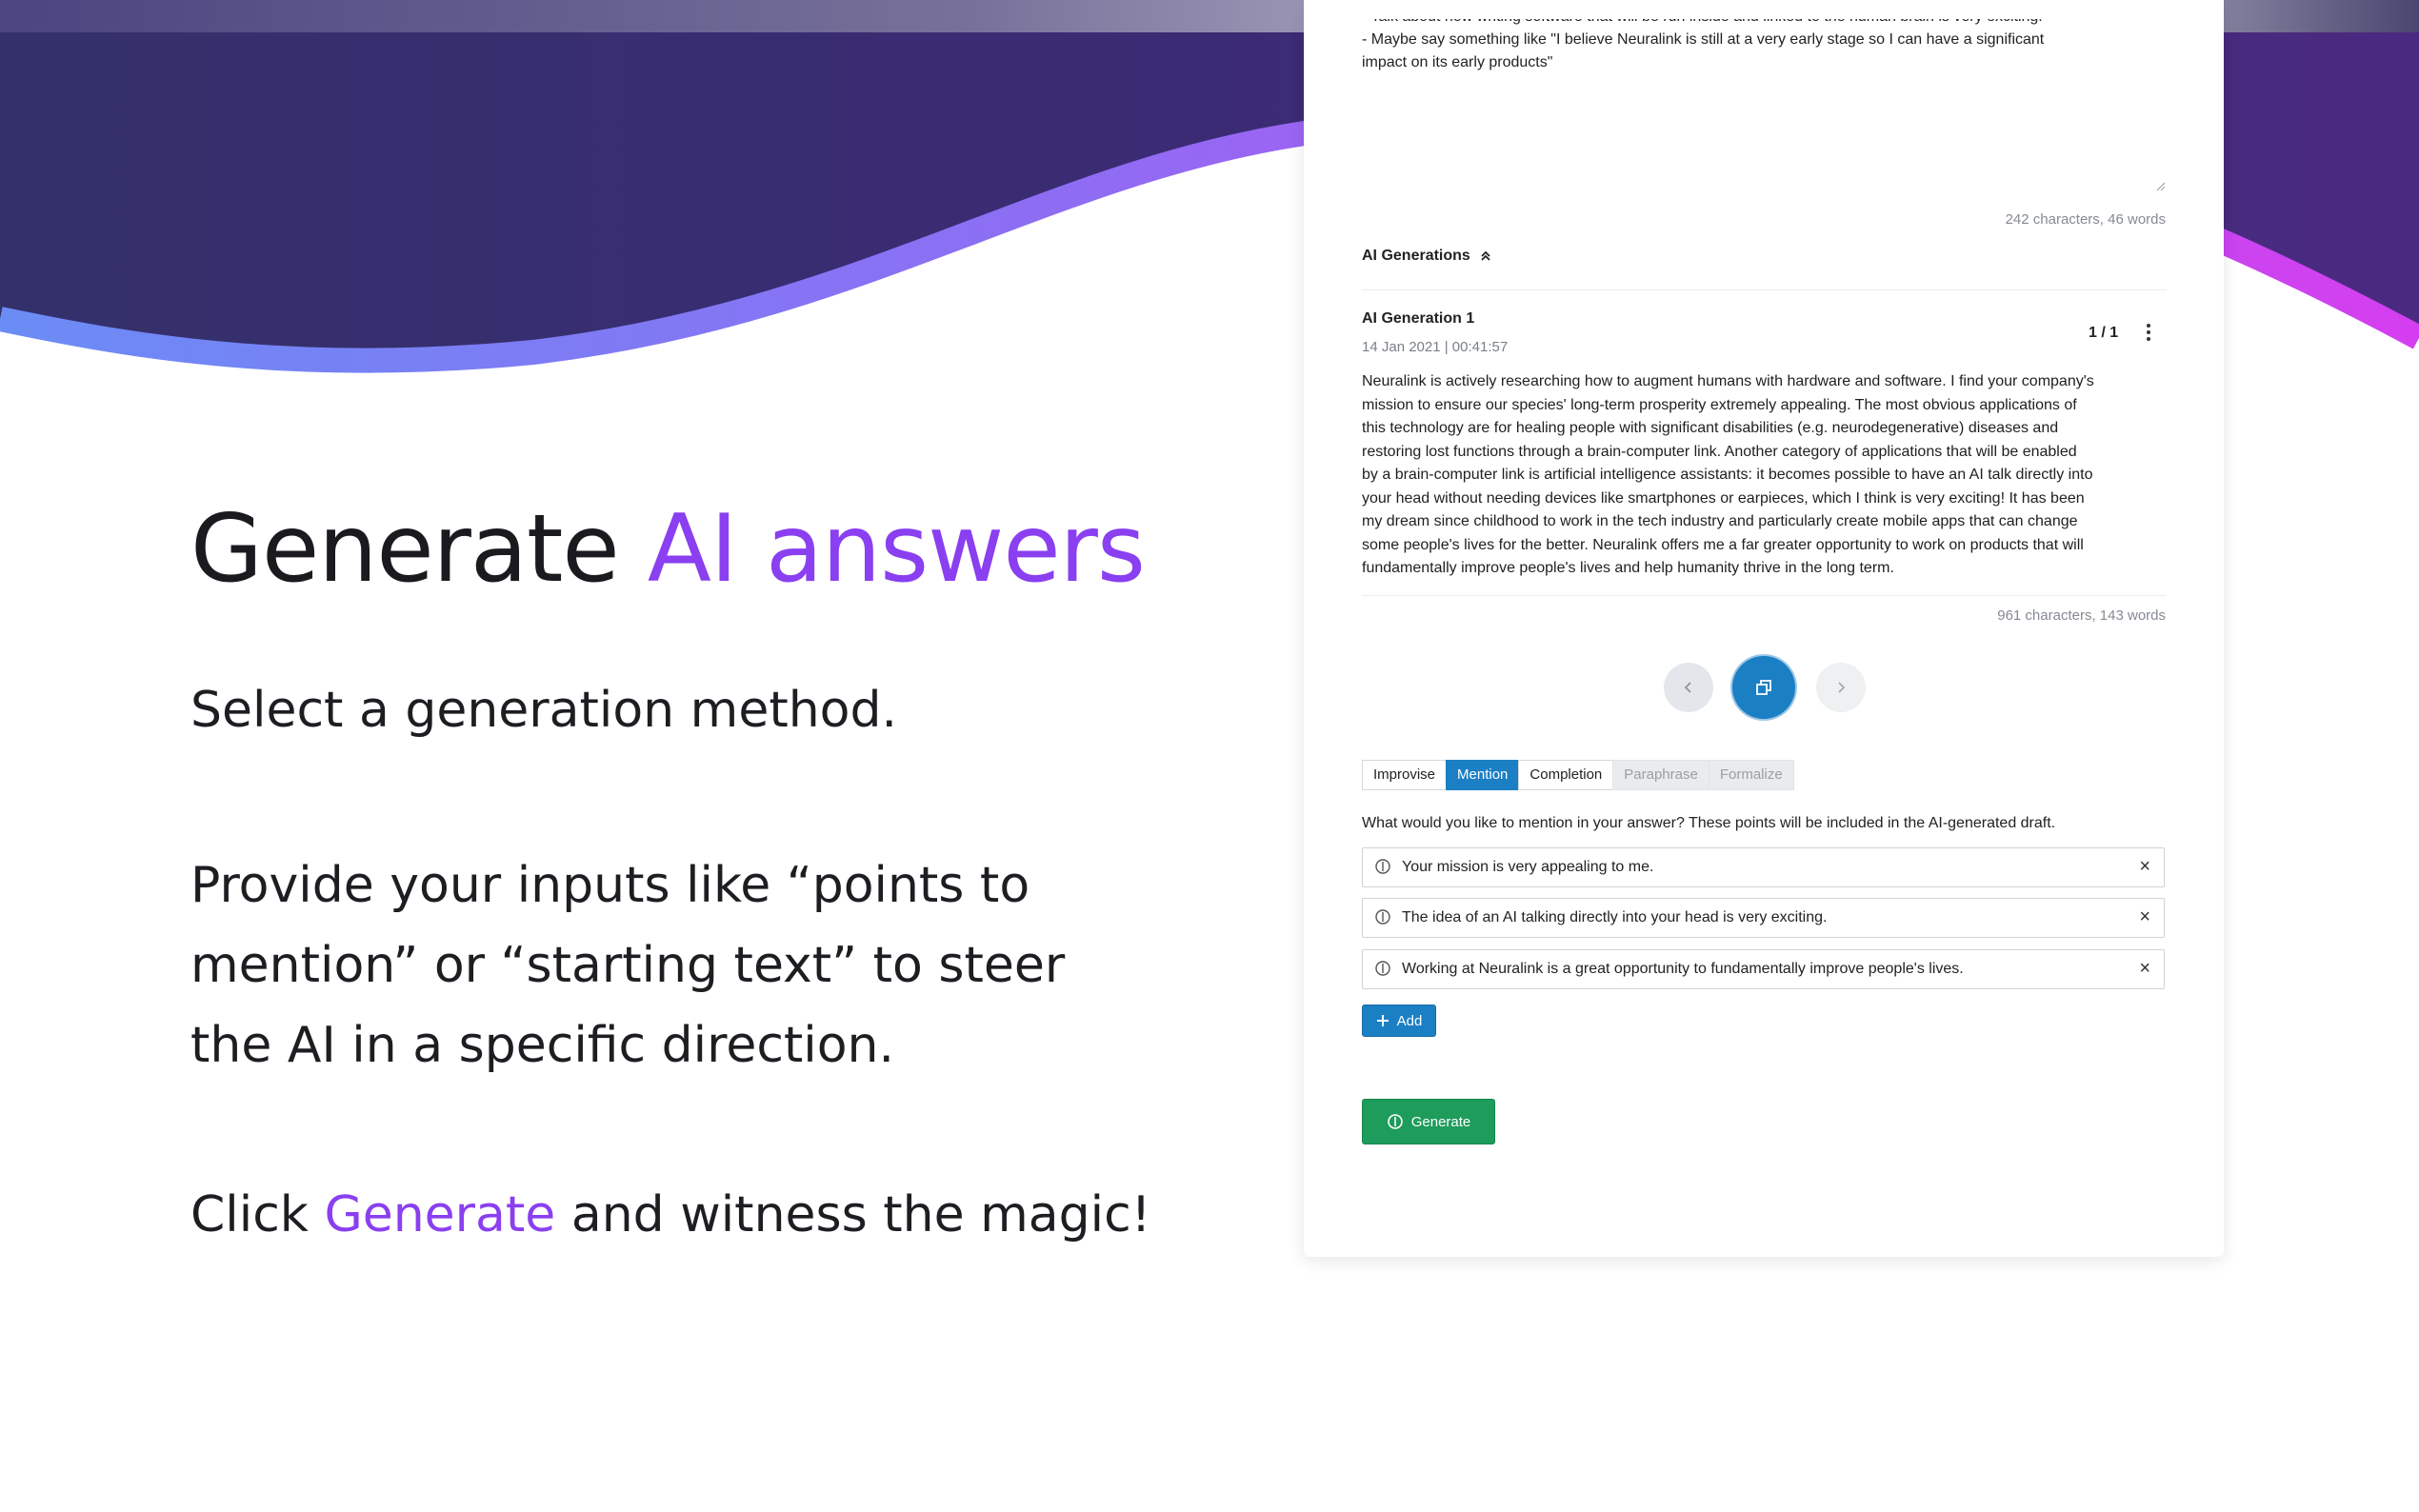 This screenshot has height=1512, width=2419. I want to click on previous-button, so click(1688, 687).